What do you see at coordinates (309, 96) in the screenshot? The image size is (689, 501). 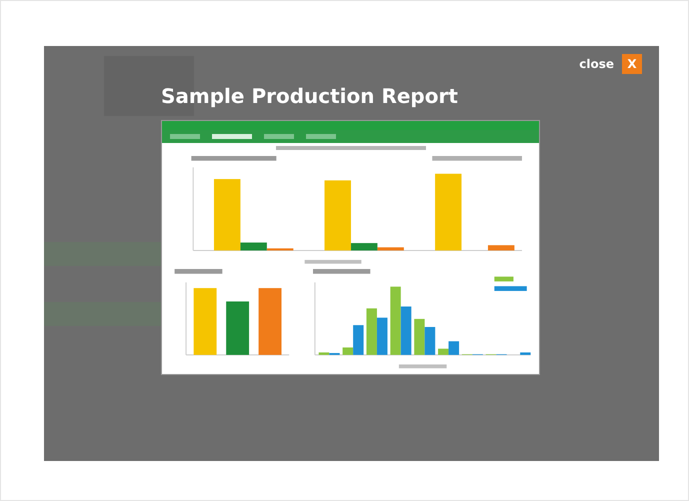 I see `lightbox-title: Sample Production Report` at bounding box center [309, 96].